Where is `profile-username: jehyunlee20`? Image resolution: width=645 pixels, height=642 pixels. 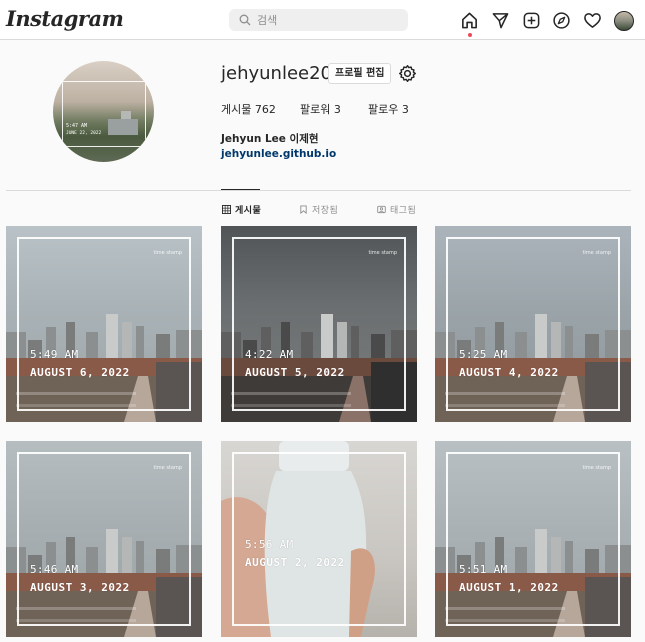 profile-username: jehyunlee20 is located at coordinates (277, 73).